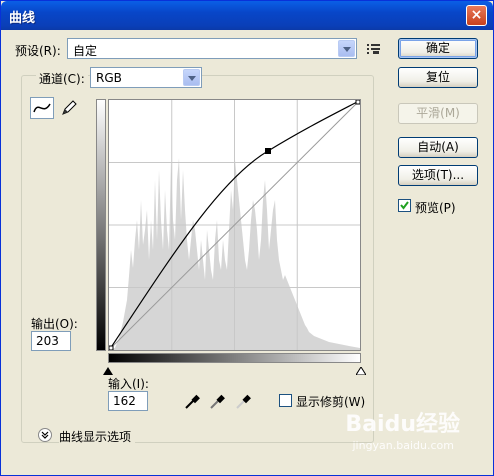 This screenshot has height=476, width=494. Describe the element at coordinates (234, 358) in the screenshot. I see `input-gradient-bar` at that location.